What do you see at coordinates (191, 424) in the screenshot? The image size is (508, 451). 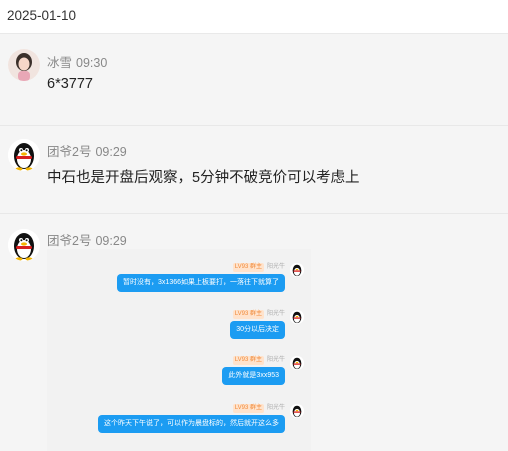 I see `chat-bubble: 这个昨天下午说了，可以作为晨盘标的，然后就开这么多` at bounding box center [191, 424].